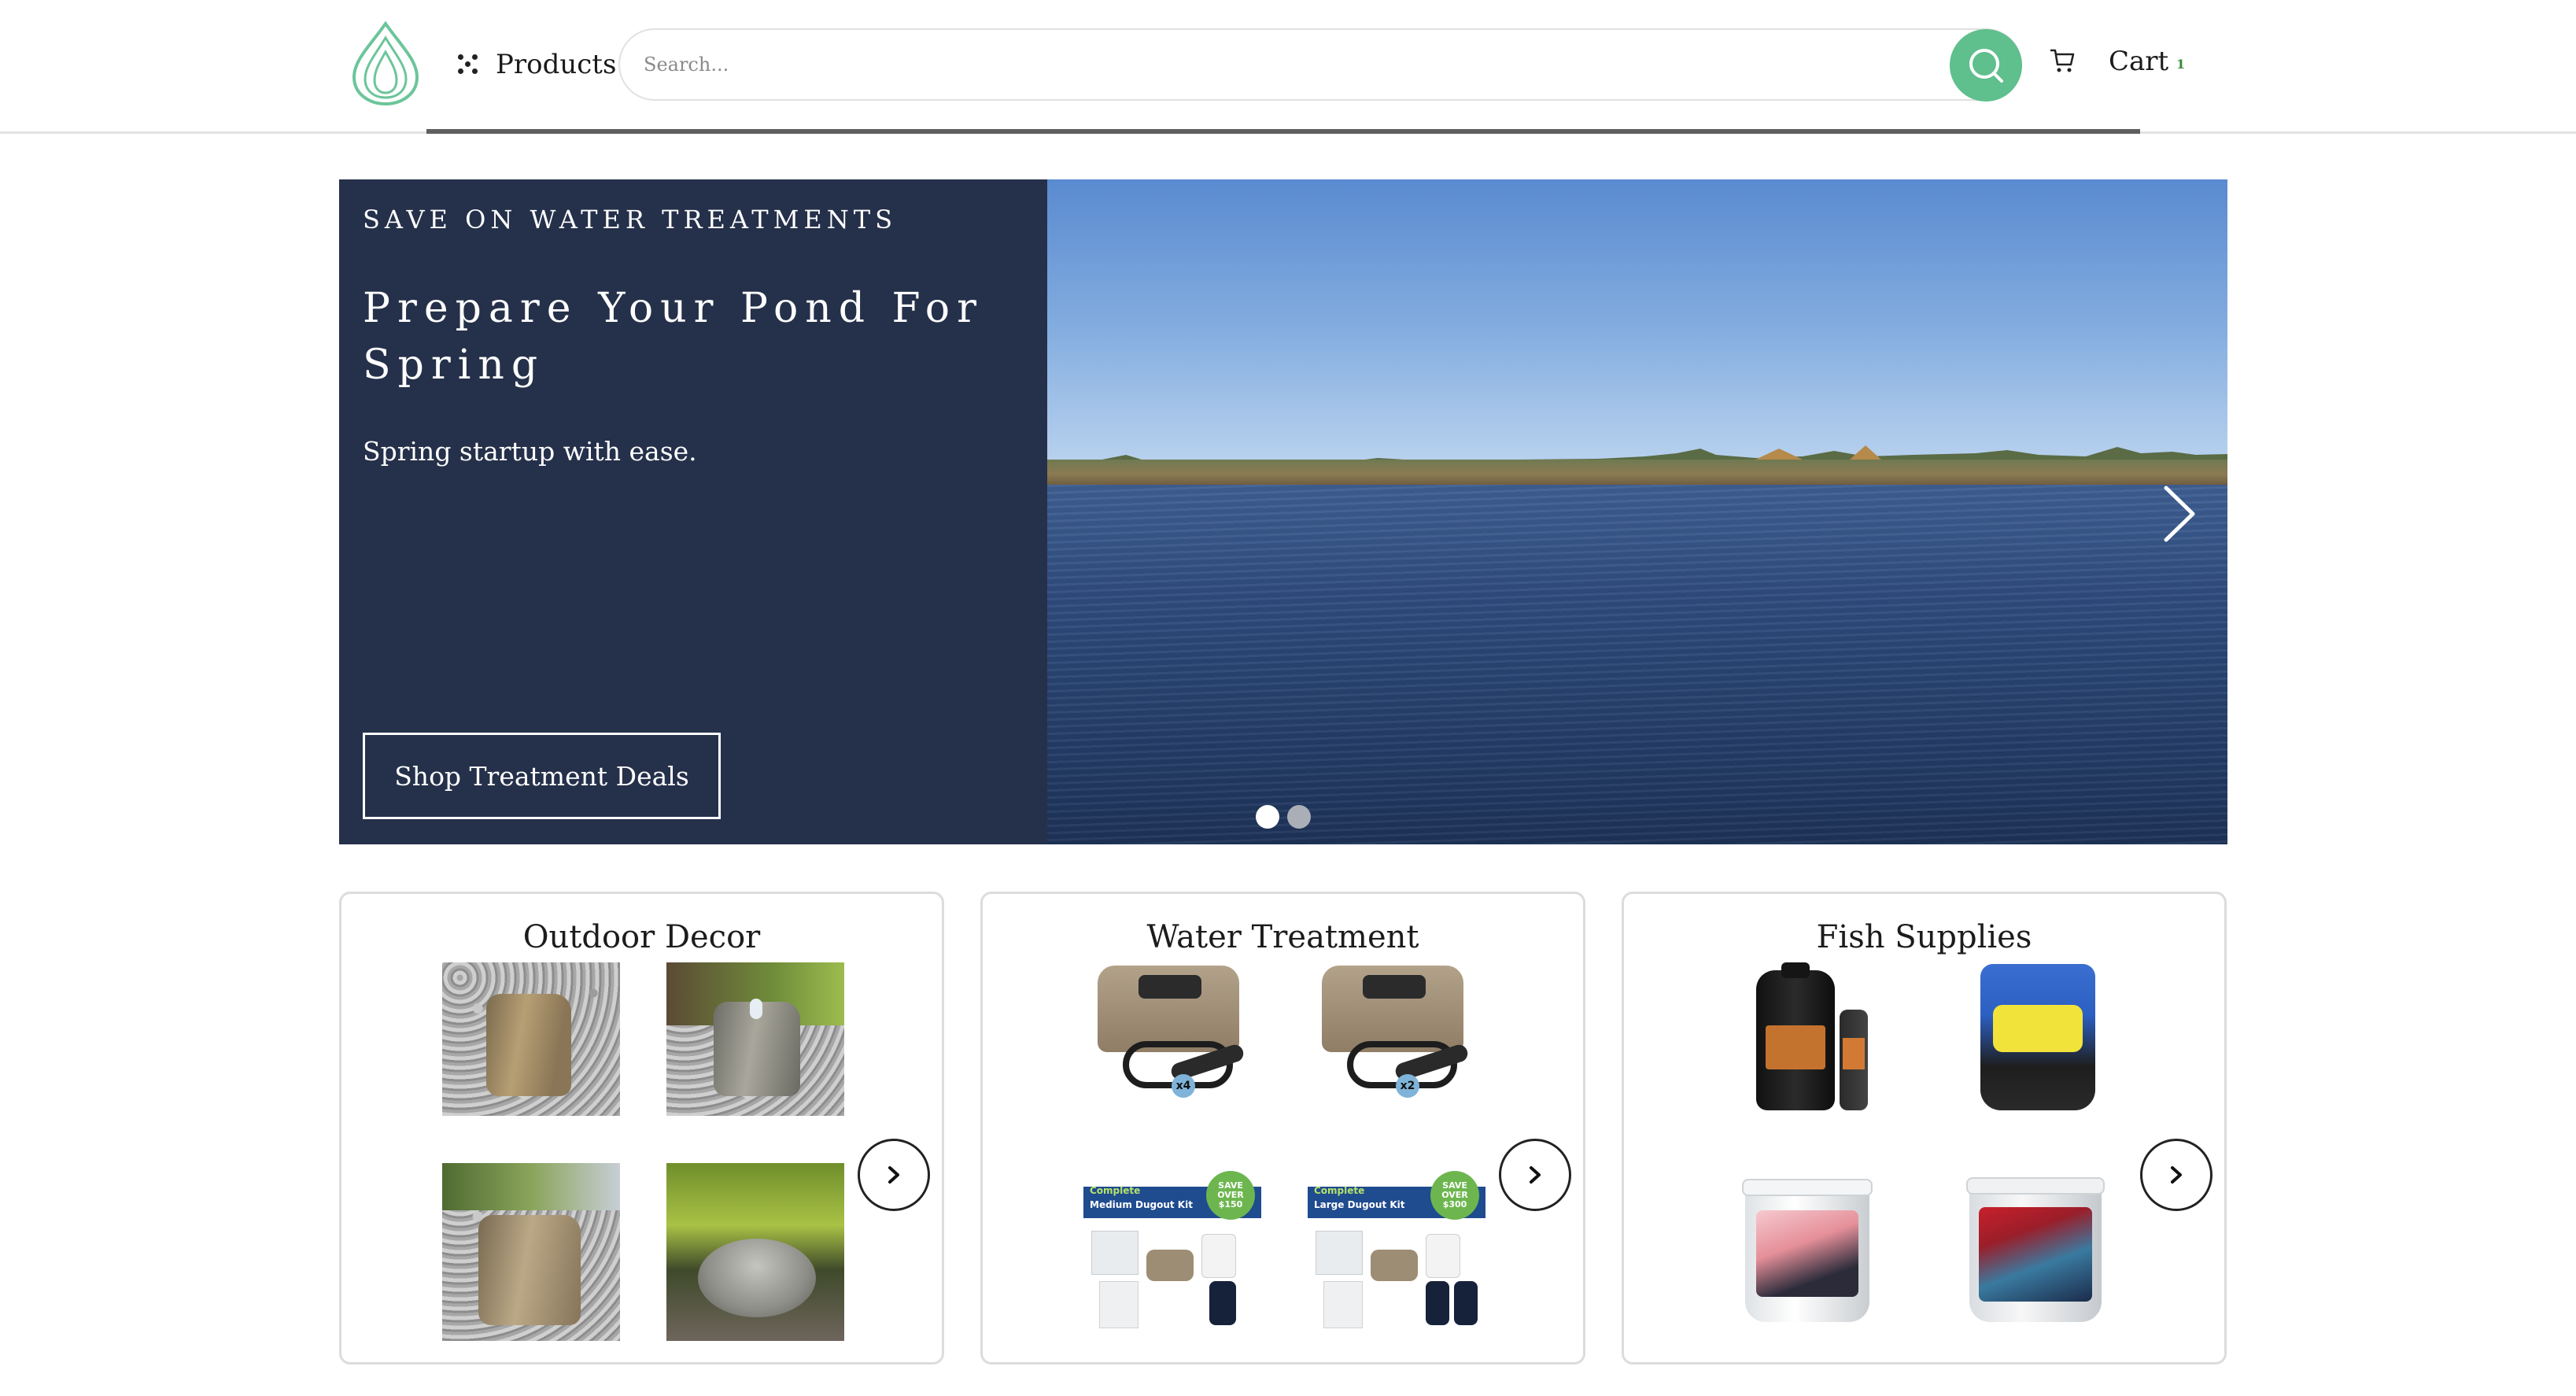  Describe the element at coordinates (2138, 61) in the screenshot. I see `cart-link: Cart` at that location.